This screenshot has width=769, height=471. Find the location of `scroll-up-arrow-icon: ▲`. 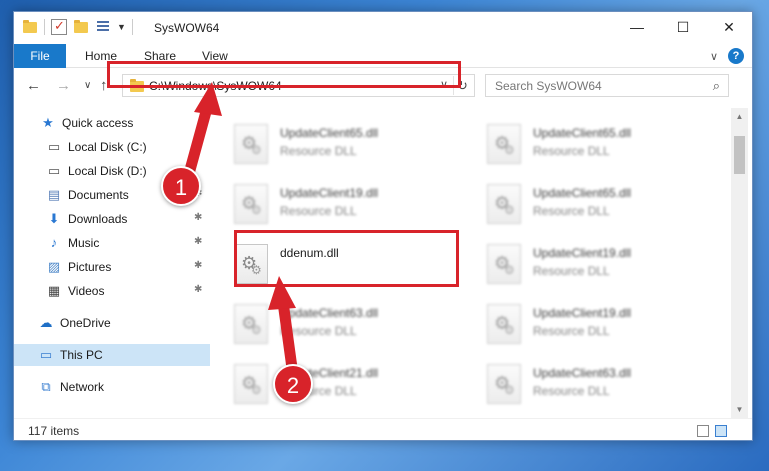

scroll-up-arrow-icon: ▲ is located at coordinates (739, 116).